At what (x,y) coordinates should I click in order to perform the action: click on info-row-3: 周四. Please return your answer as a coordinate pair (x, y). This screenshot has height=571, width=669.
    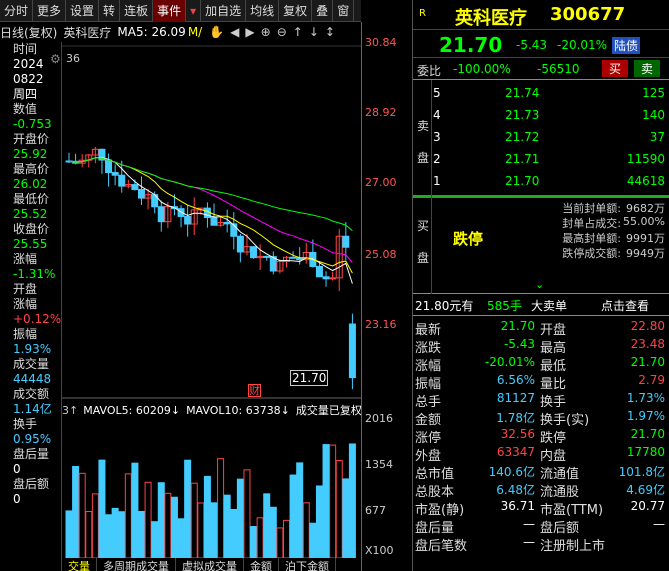
    Looking at the image, I should click on (25, 94).